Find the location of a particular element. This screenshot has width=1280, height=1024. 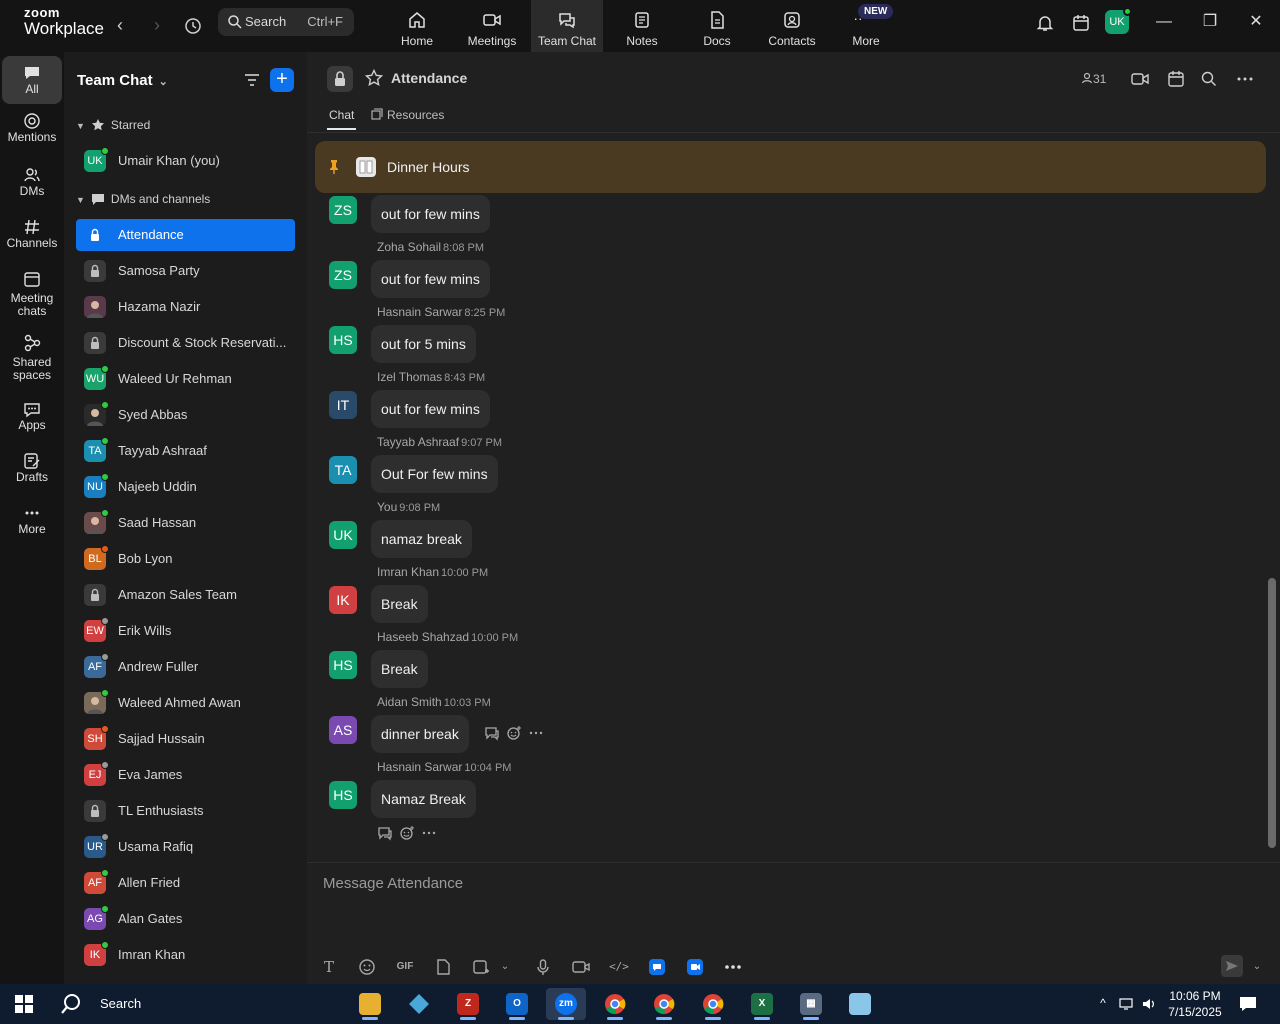

zoom-app: zm is located at coordinates (566, 1004).